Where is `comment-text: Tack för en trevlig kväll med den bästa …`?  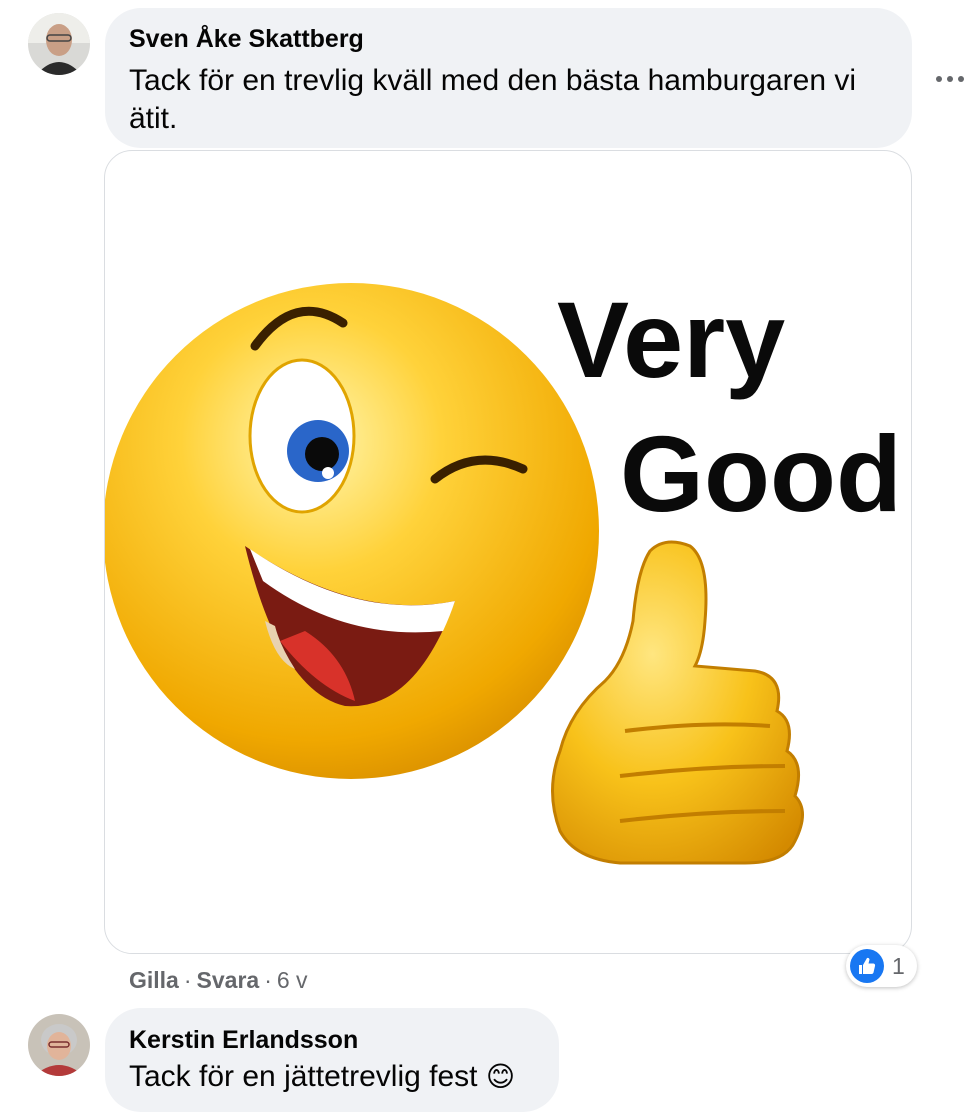
comment-text: Tack för en trevlig kväll med den bästa … is located at coordinates (493, 99).